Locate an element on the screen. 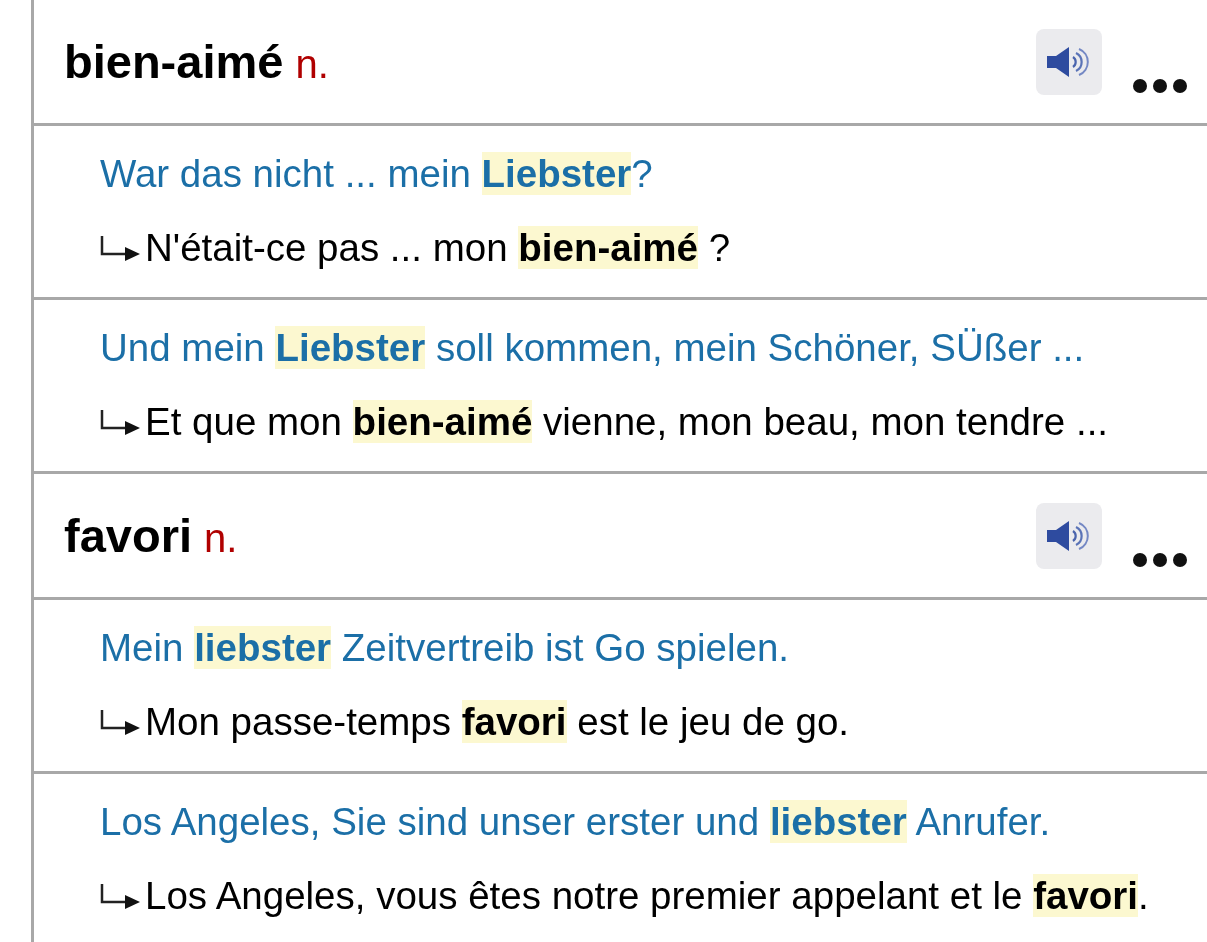  translation-sentence: Mon passe-temps favori est le jeu de go. is located at coordinates (497, 722).